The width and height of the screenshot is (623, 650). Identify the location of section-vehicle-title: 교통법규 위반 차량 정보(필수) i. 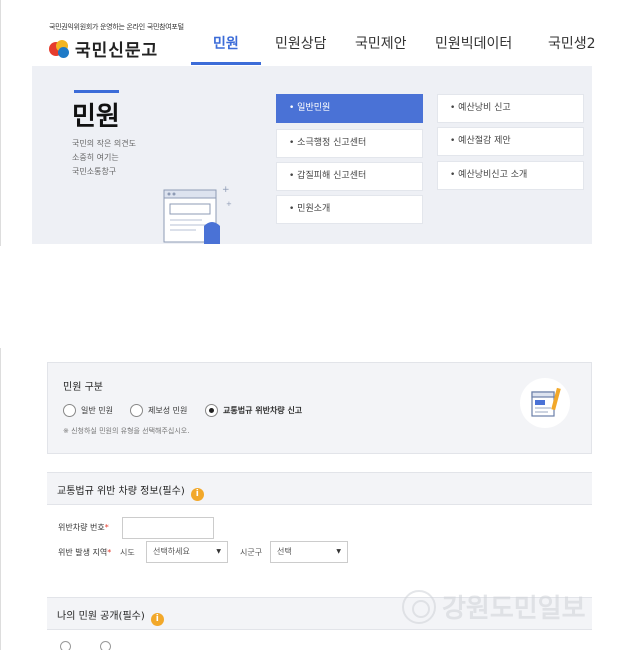
(130, 491).